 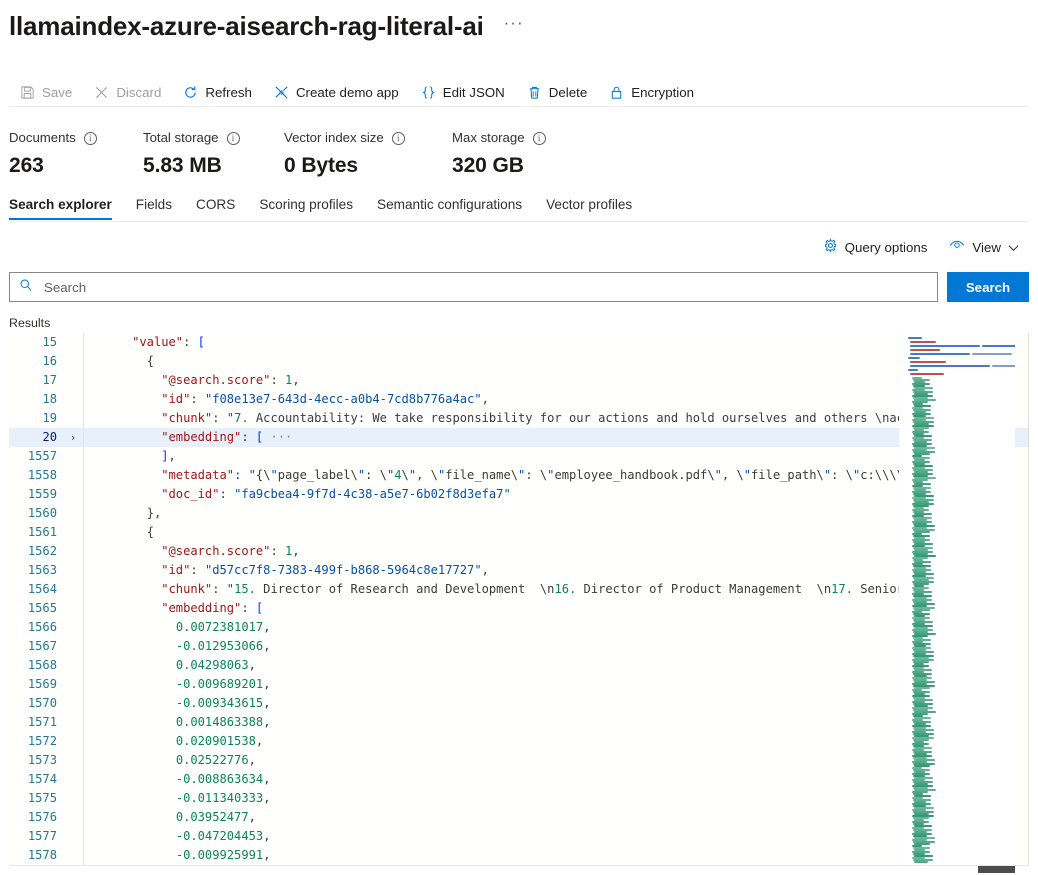 What do you see at coordinates (336, 92) in the screenshot?
I see `create-demo-app-button: Create demo app` at bounding box center [336, 92].